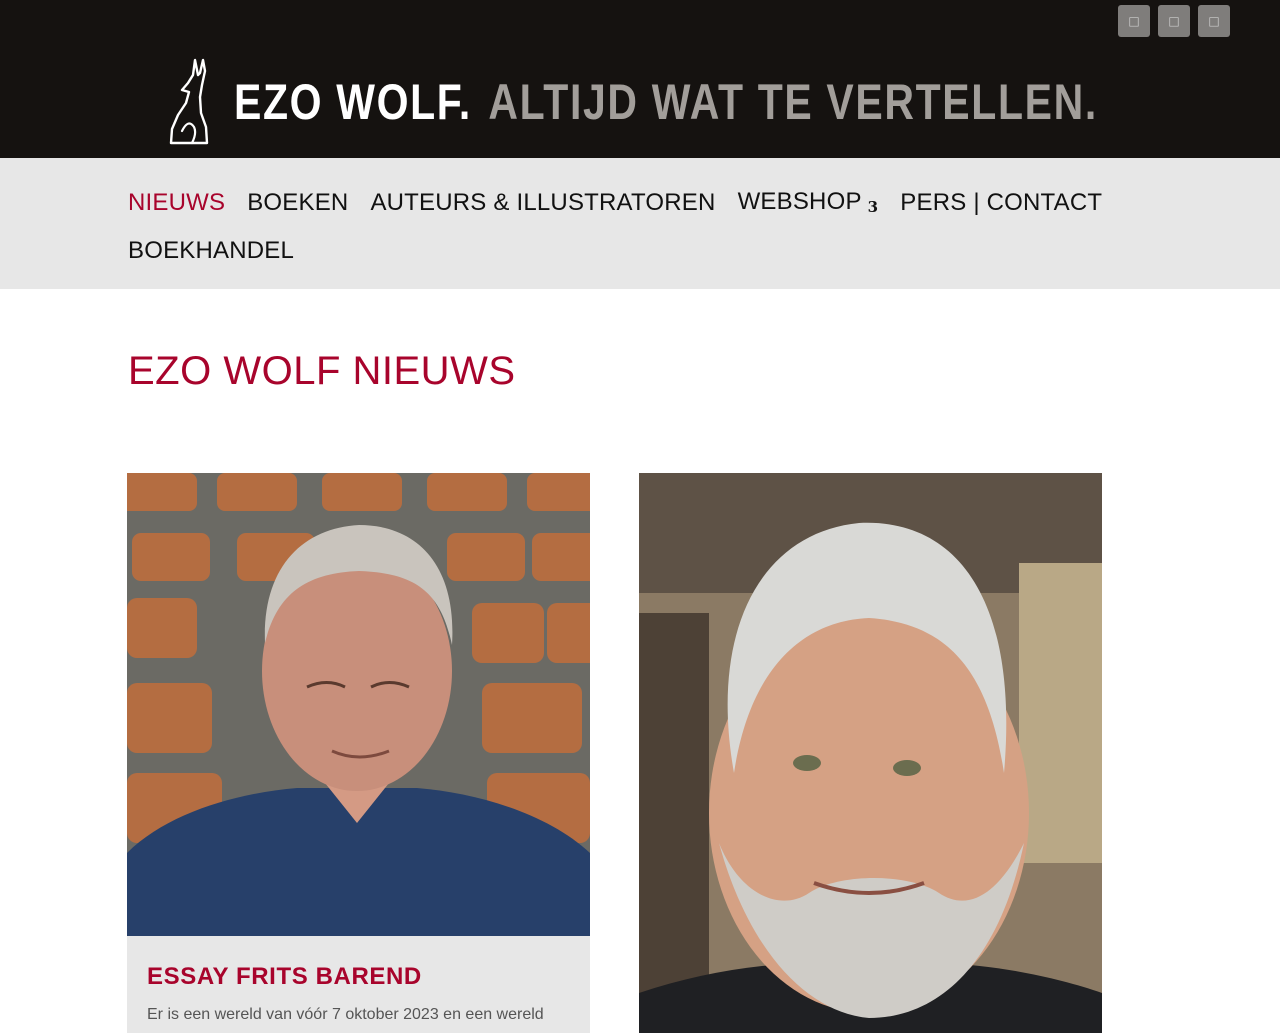 This screenshot has width=1280, height=1033. What do you see at coordinates (873, 207) in the screenshot?
I see `submenu-indicator-icon: 3` at bounding box center [873, 207].